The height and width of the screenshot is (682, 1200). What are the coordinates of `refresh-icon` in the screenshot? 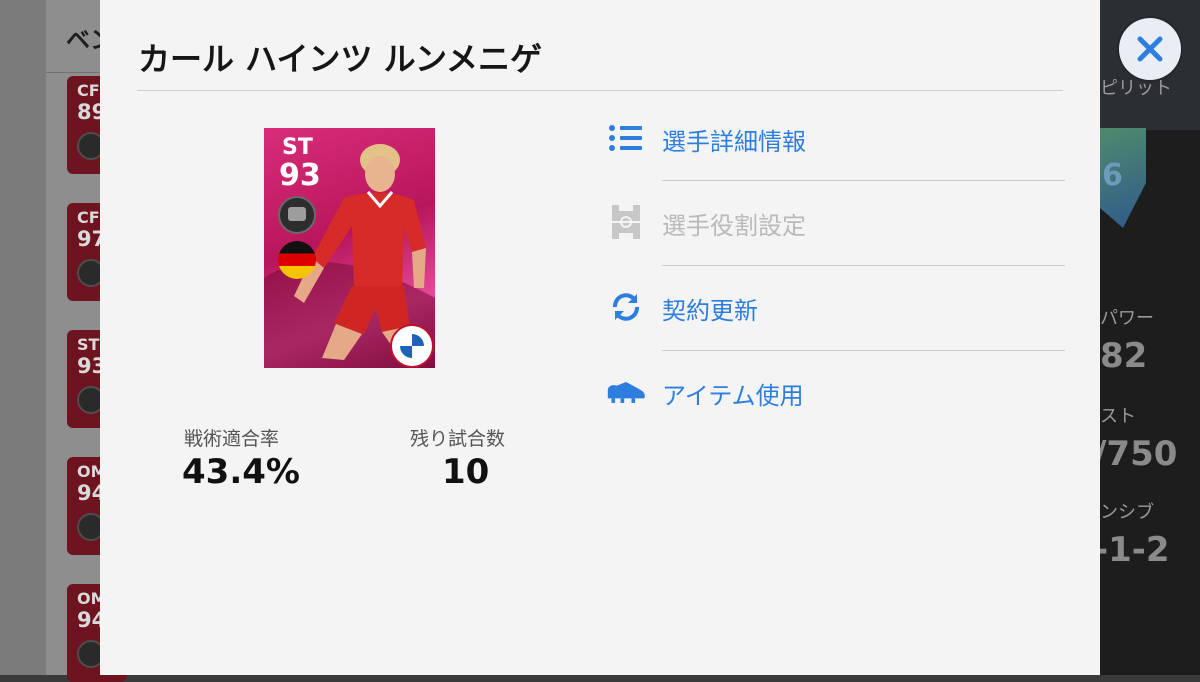 It's located at (626, 307).